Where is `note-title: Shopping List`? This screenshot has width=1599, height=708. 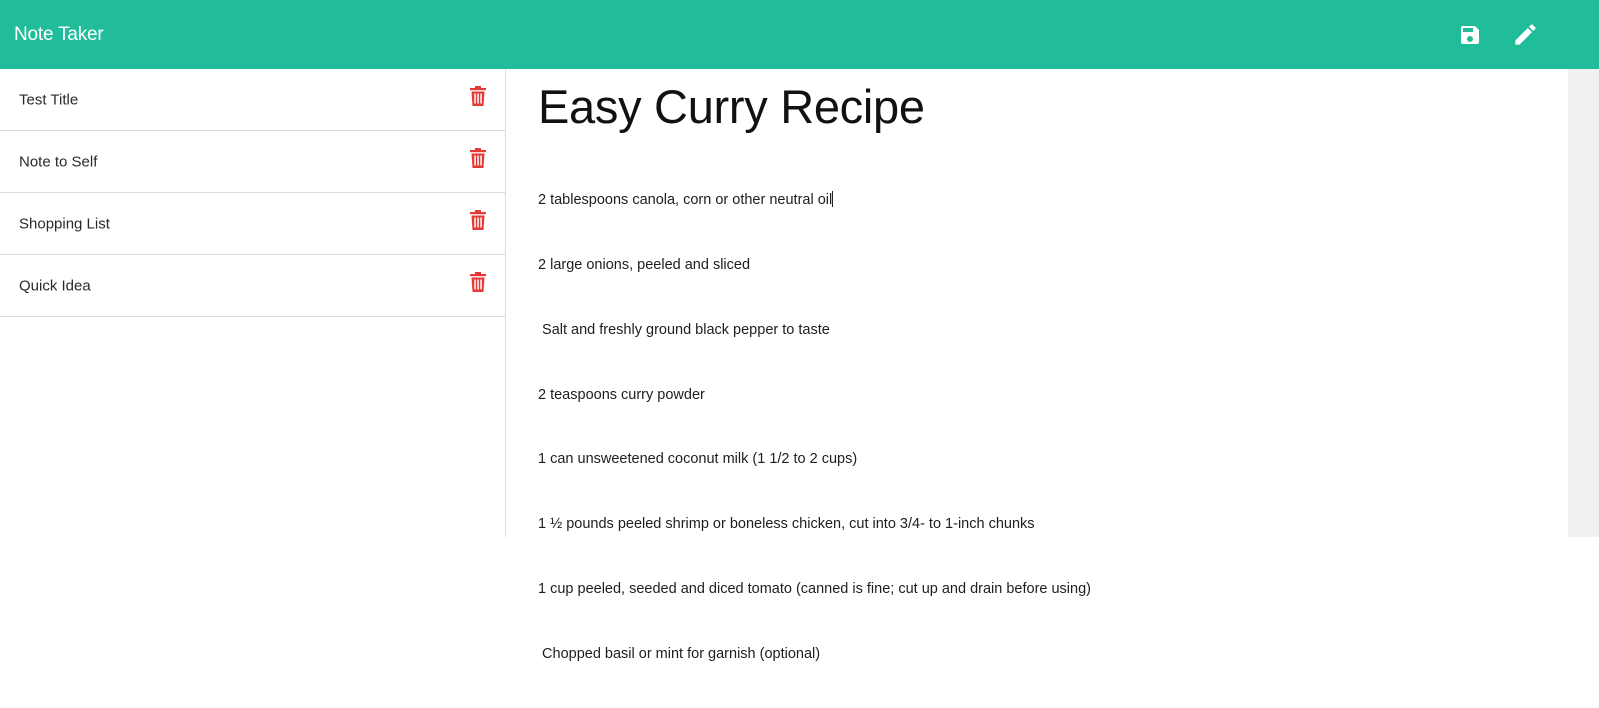
note-title: Shopping List is located at coordinates (64, 223).